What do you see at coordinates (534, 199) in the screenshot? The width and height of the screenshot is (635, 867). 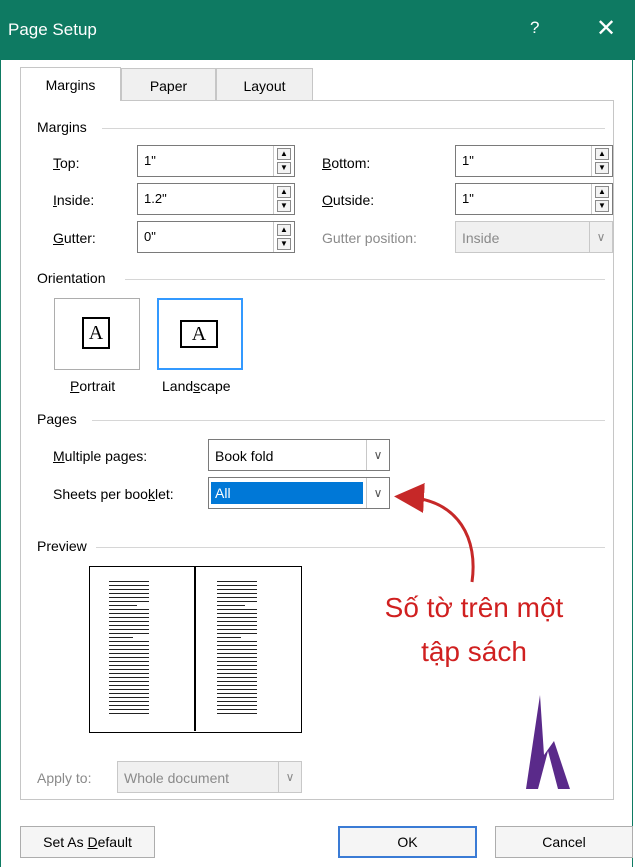 I see `outside-margin-spinner: 1" ▲ ▼` at bounding box center [534, 199].